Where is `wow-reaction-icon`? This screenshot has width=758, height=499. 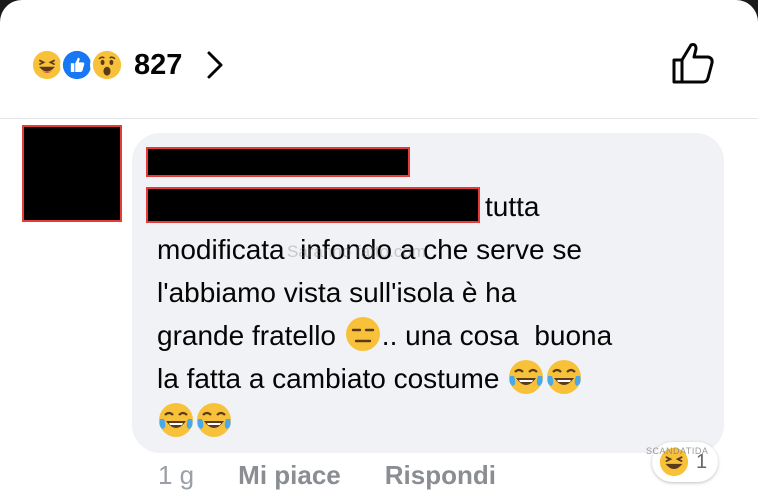
wow-reaction-icon is located at coordinates (107, 65).